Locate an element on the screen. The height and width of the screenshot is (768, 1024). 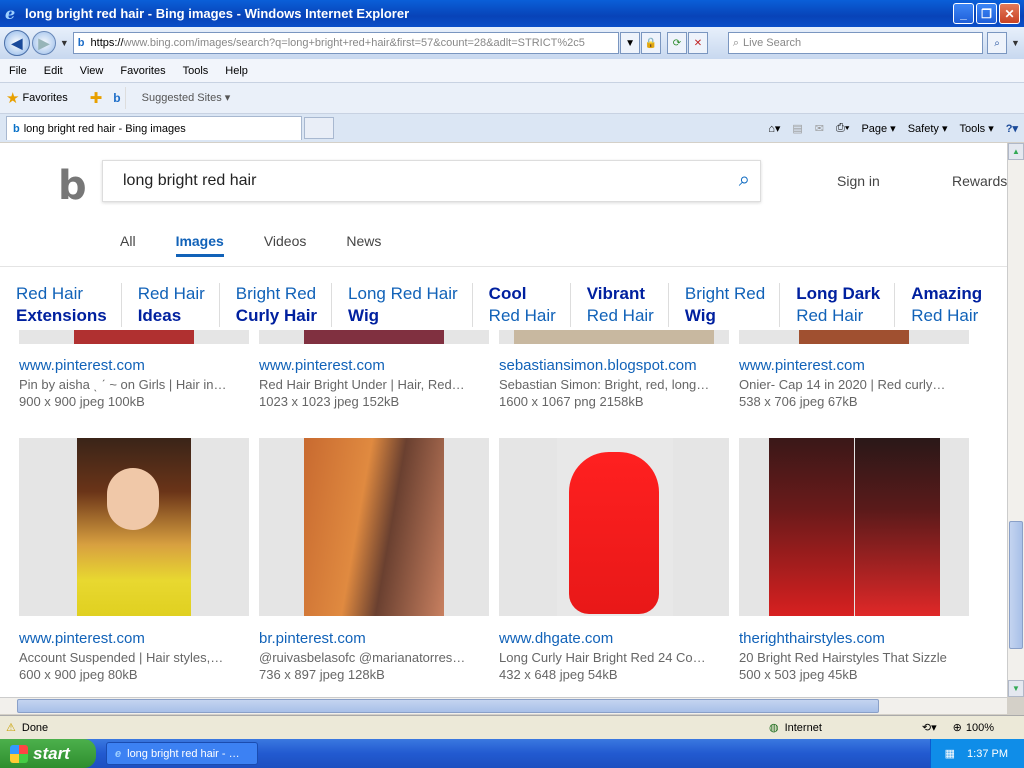
search-go-button: ⌕ is located at coordinates (997, 43).